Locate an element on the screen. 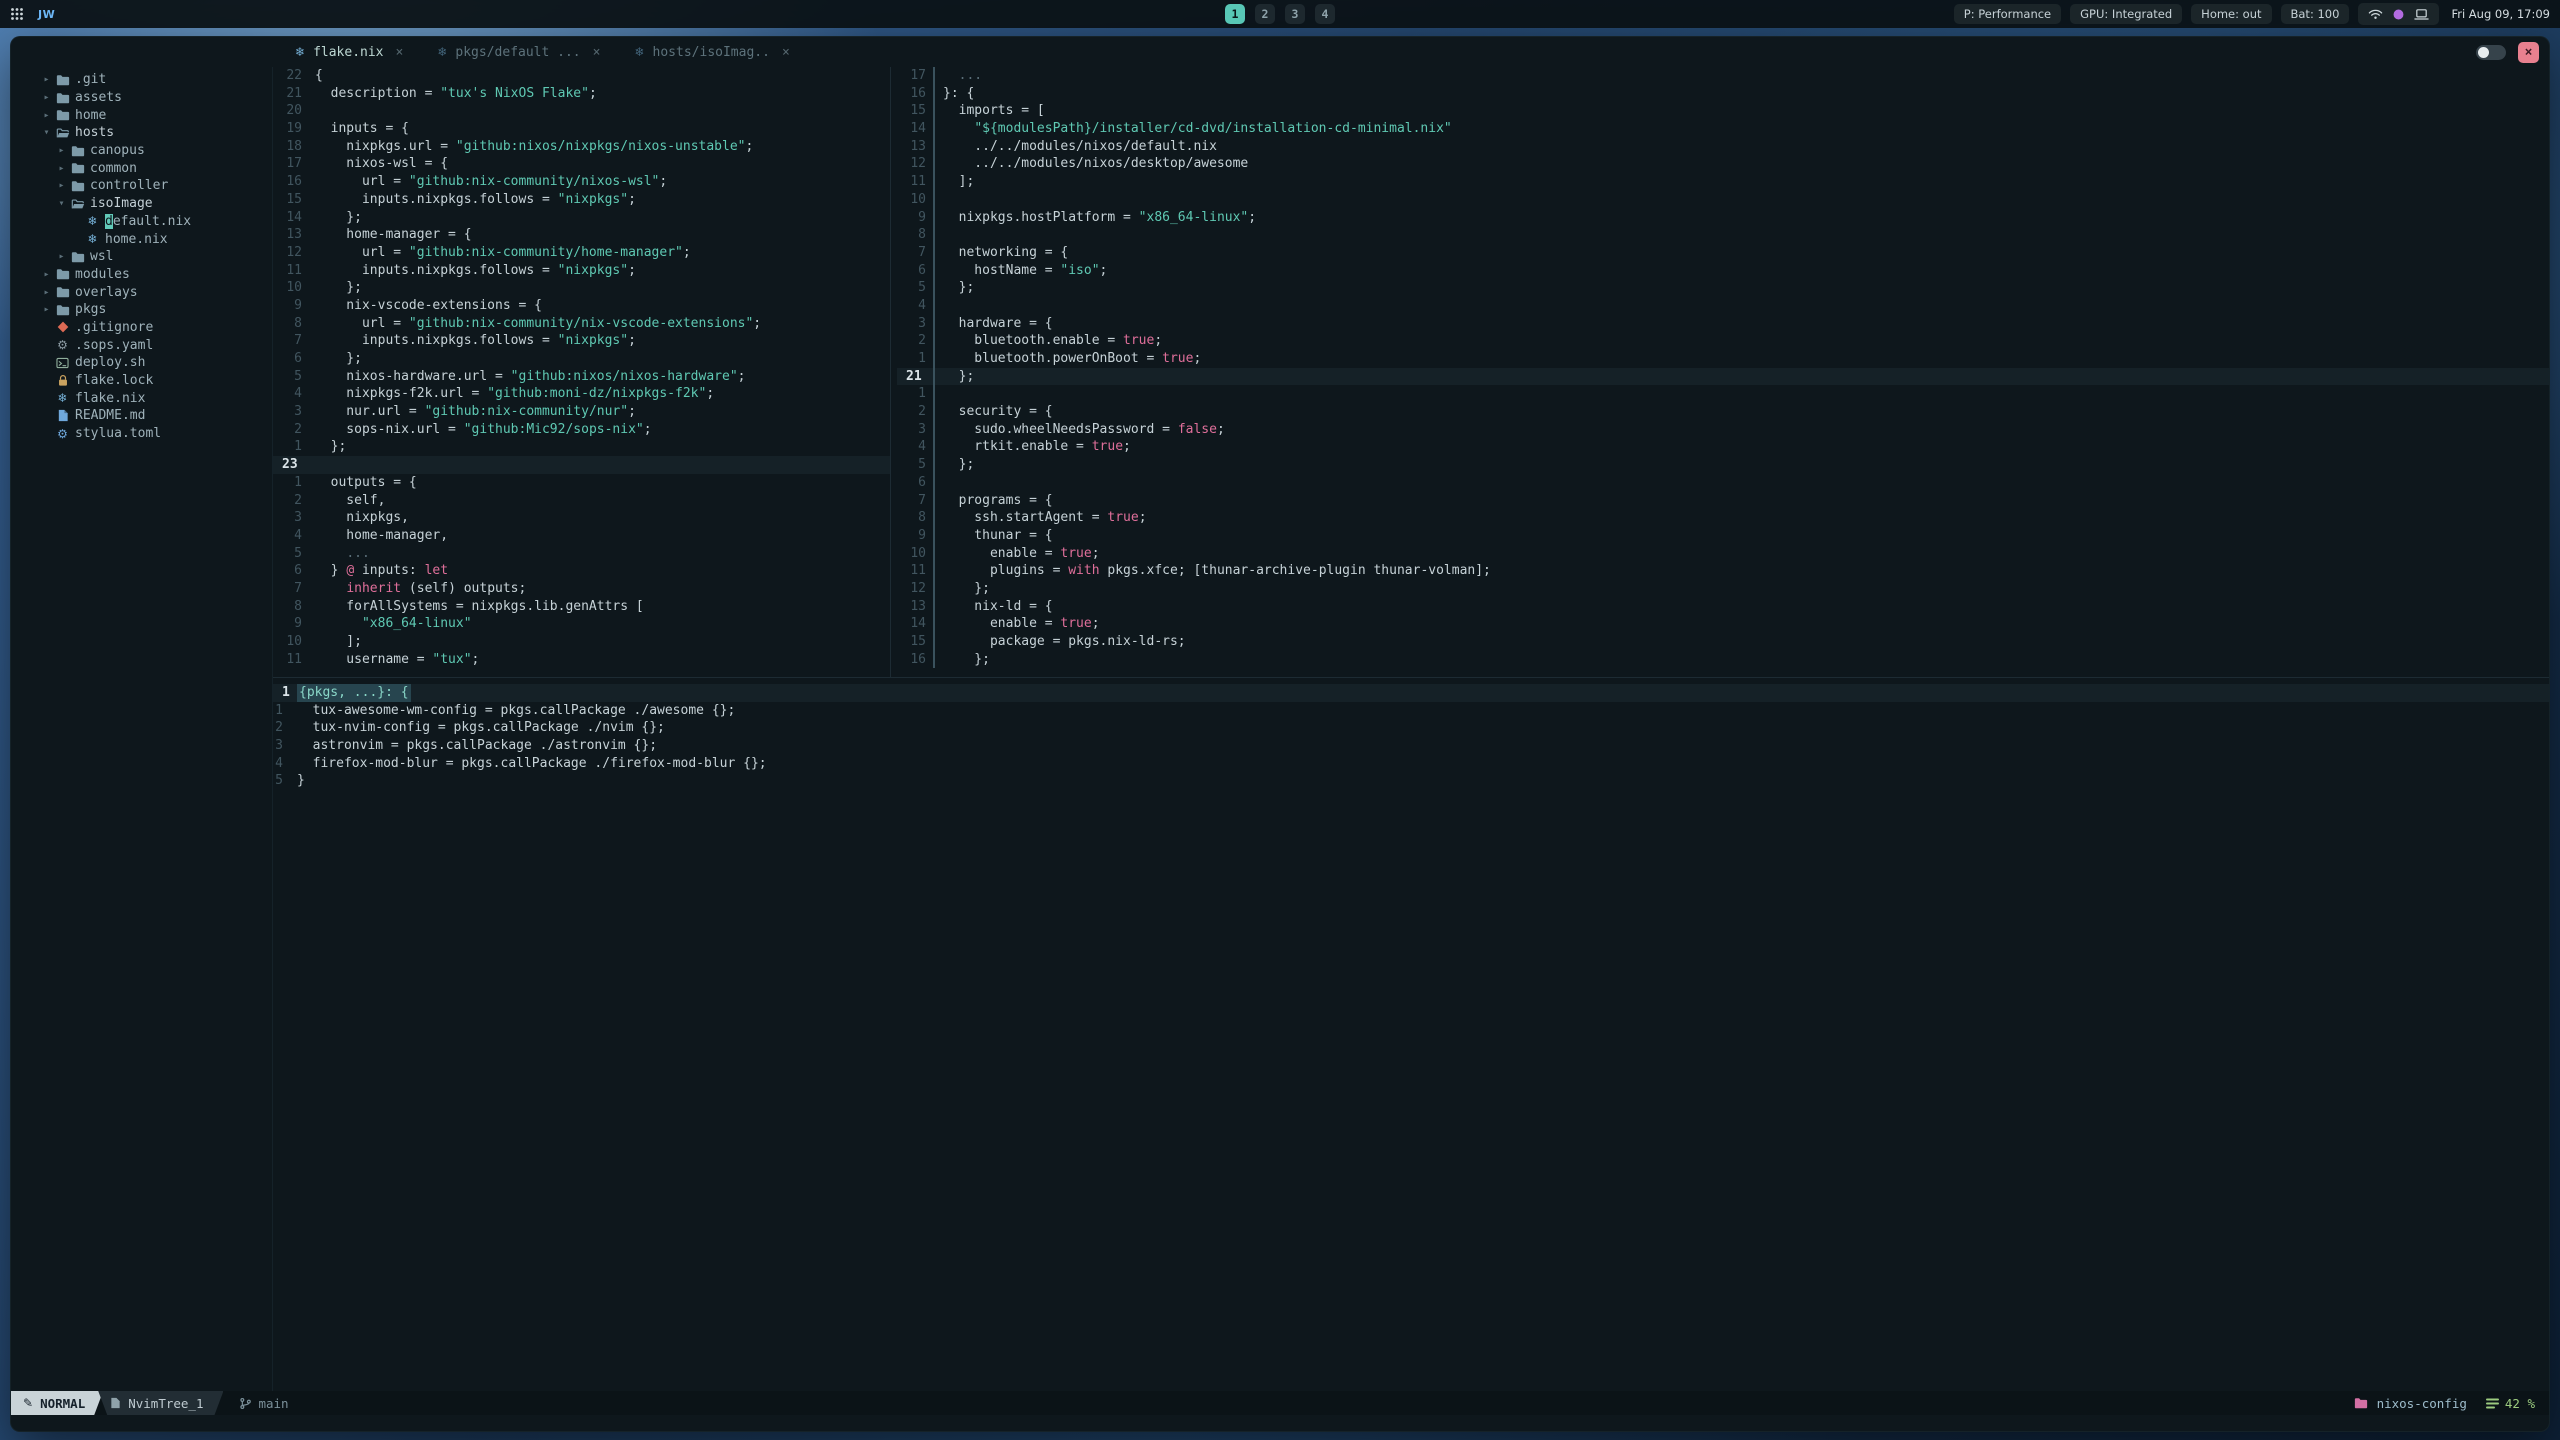 This screenshot has height=1440, width=2560. code-line: 5} is located at coordinates (1411, 781).